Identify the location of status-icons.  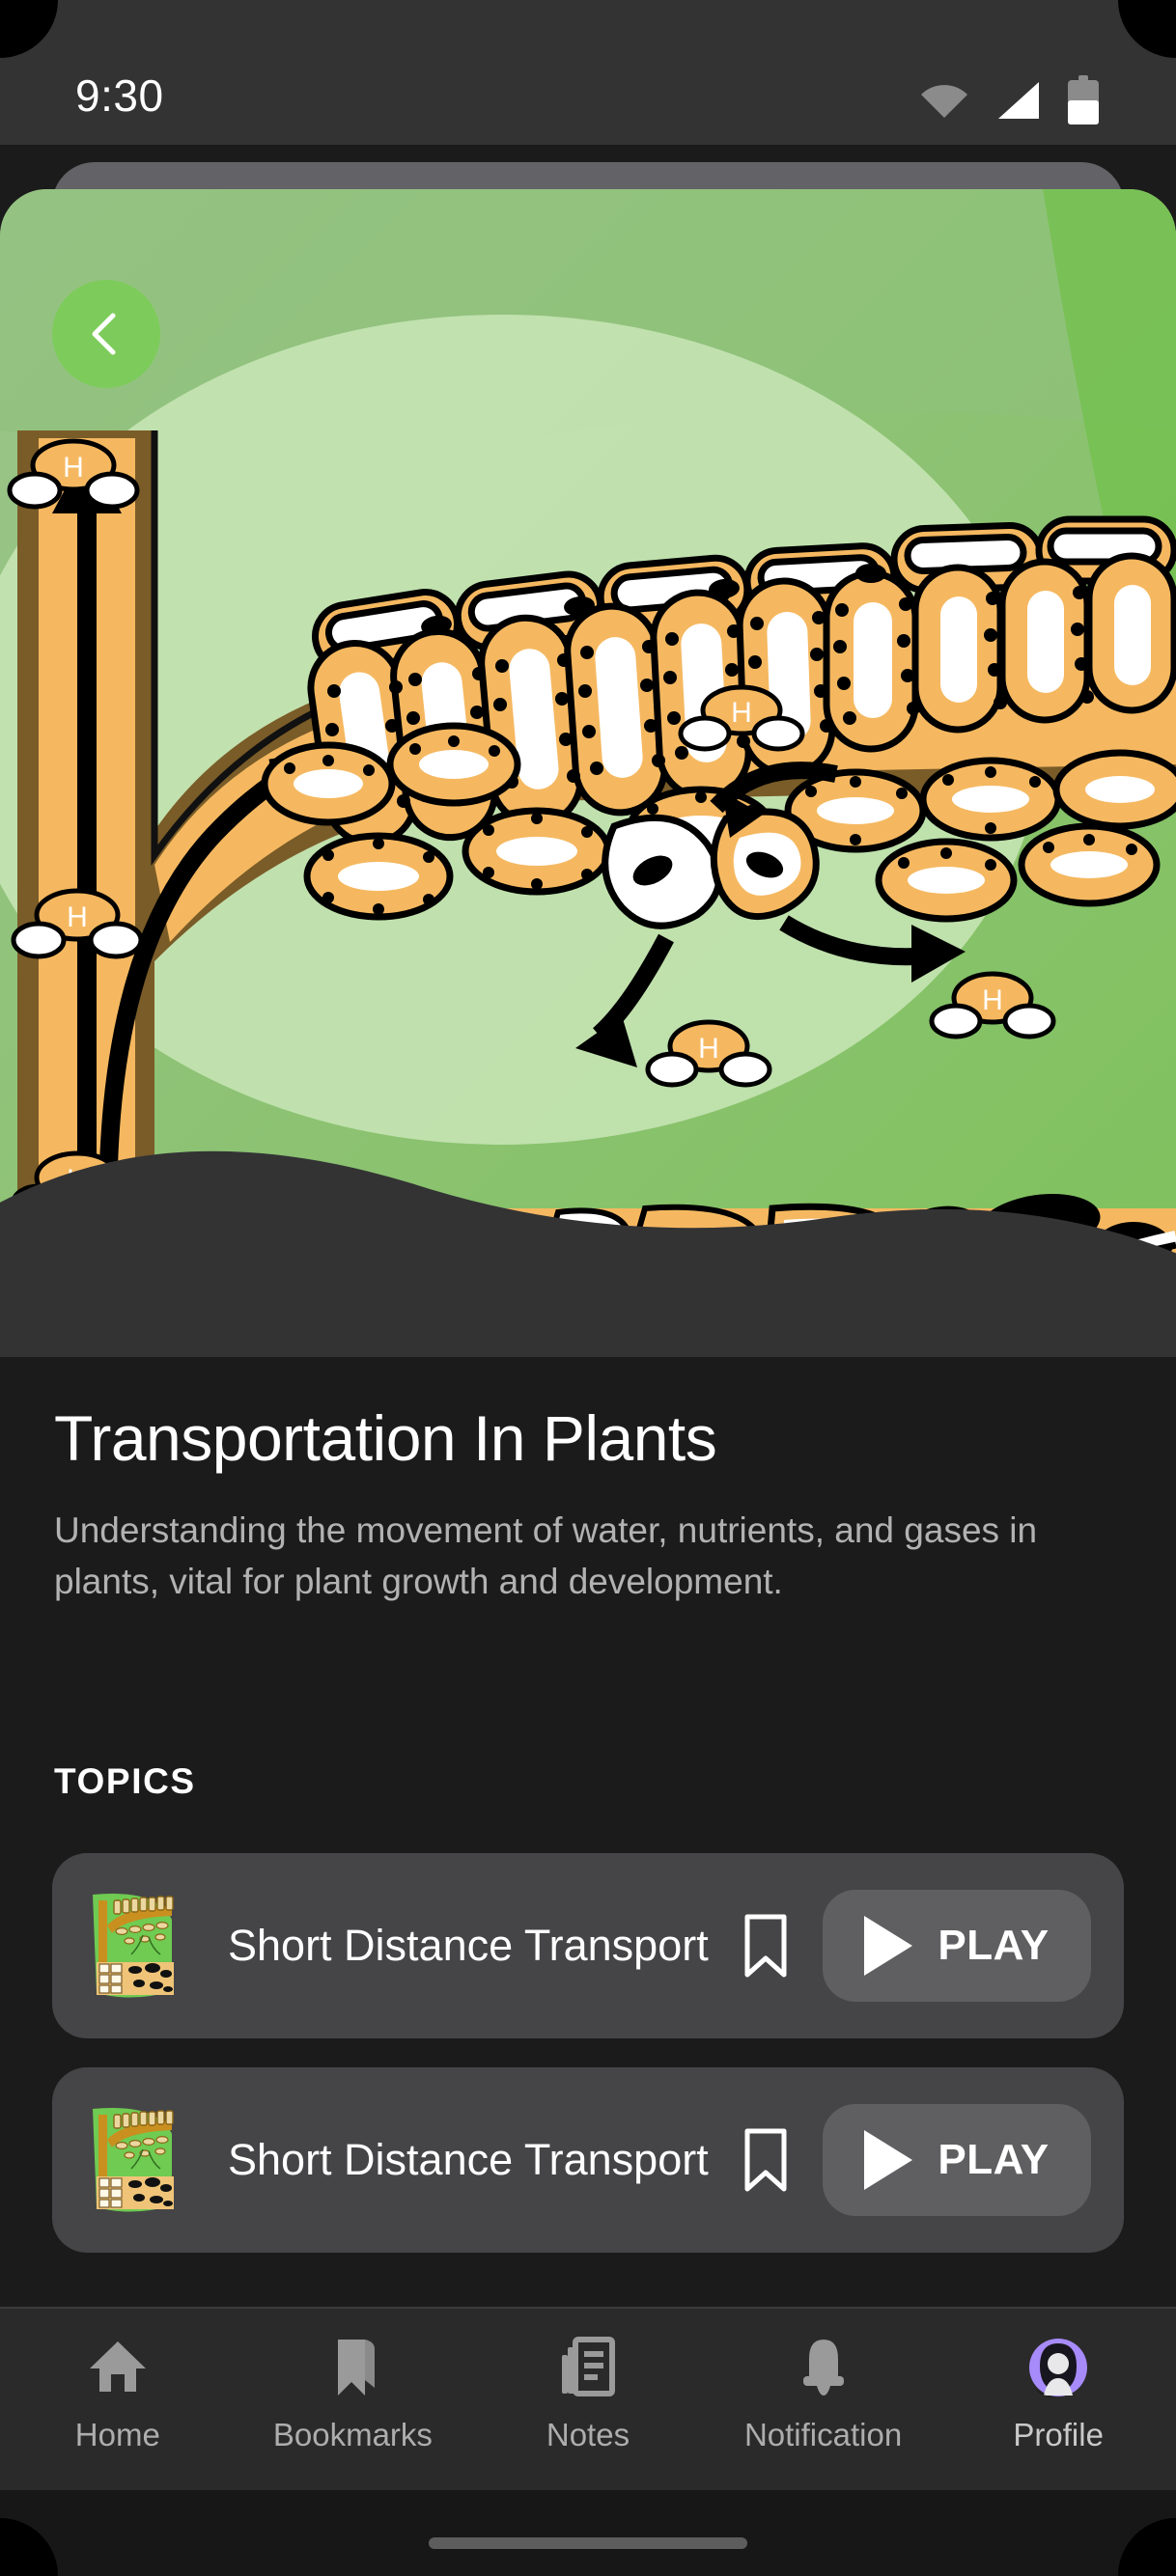
(1010, 100).